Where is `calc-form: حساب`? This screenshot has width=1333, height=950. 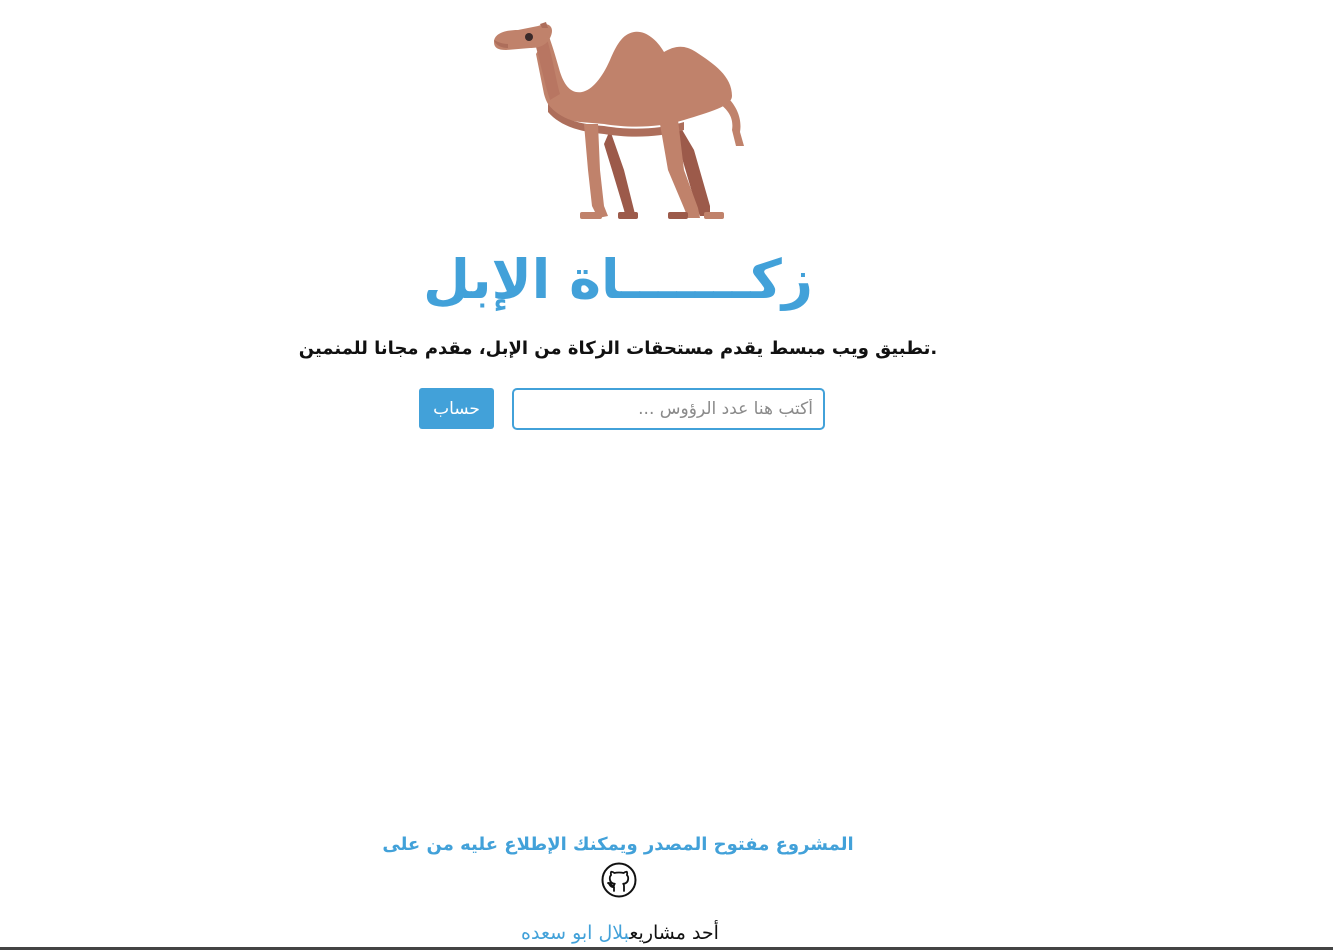
calc-form: حساب is located at coordinates (666, 409).